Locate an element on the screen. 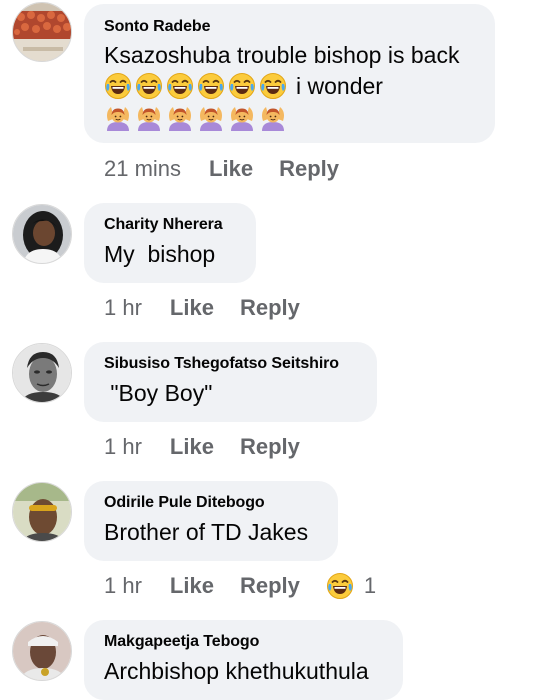 The width and height of the screenshot is (540, 700). comment-author: Makgapeetja Tebogo is located at coordinates (243, 642).